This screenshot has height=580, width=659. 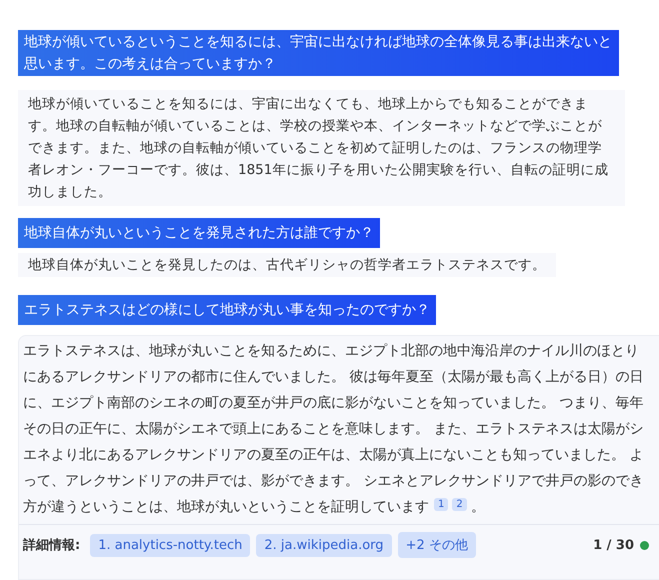 I want to click on sources-label: 詳細情報:, so click(x=51, y=545).